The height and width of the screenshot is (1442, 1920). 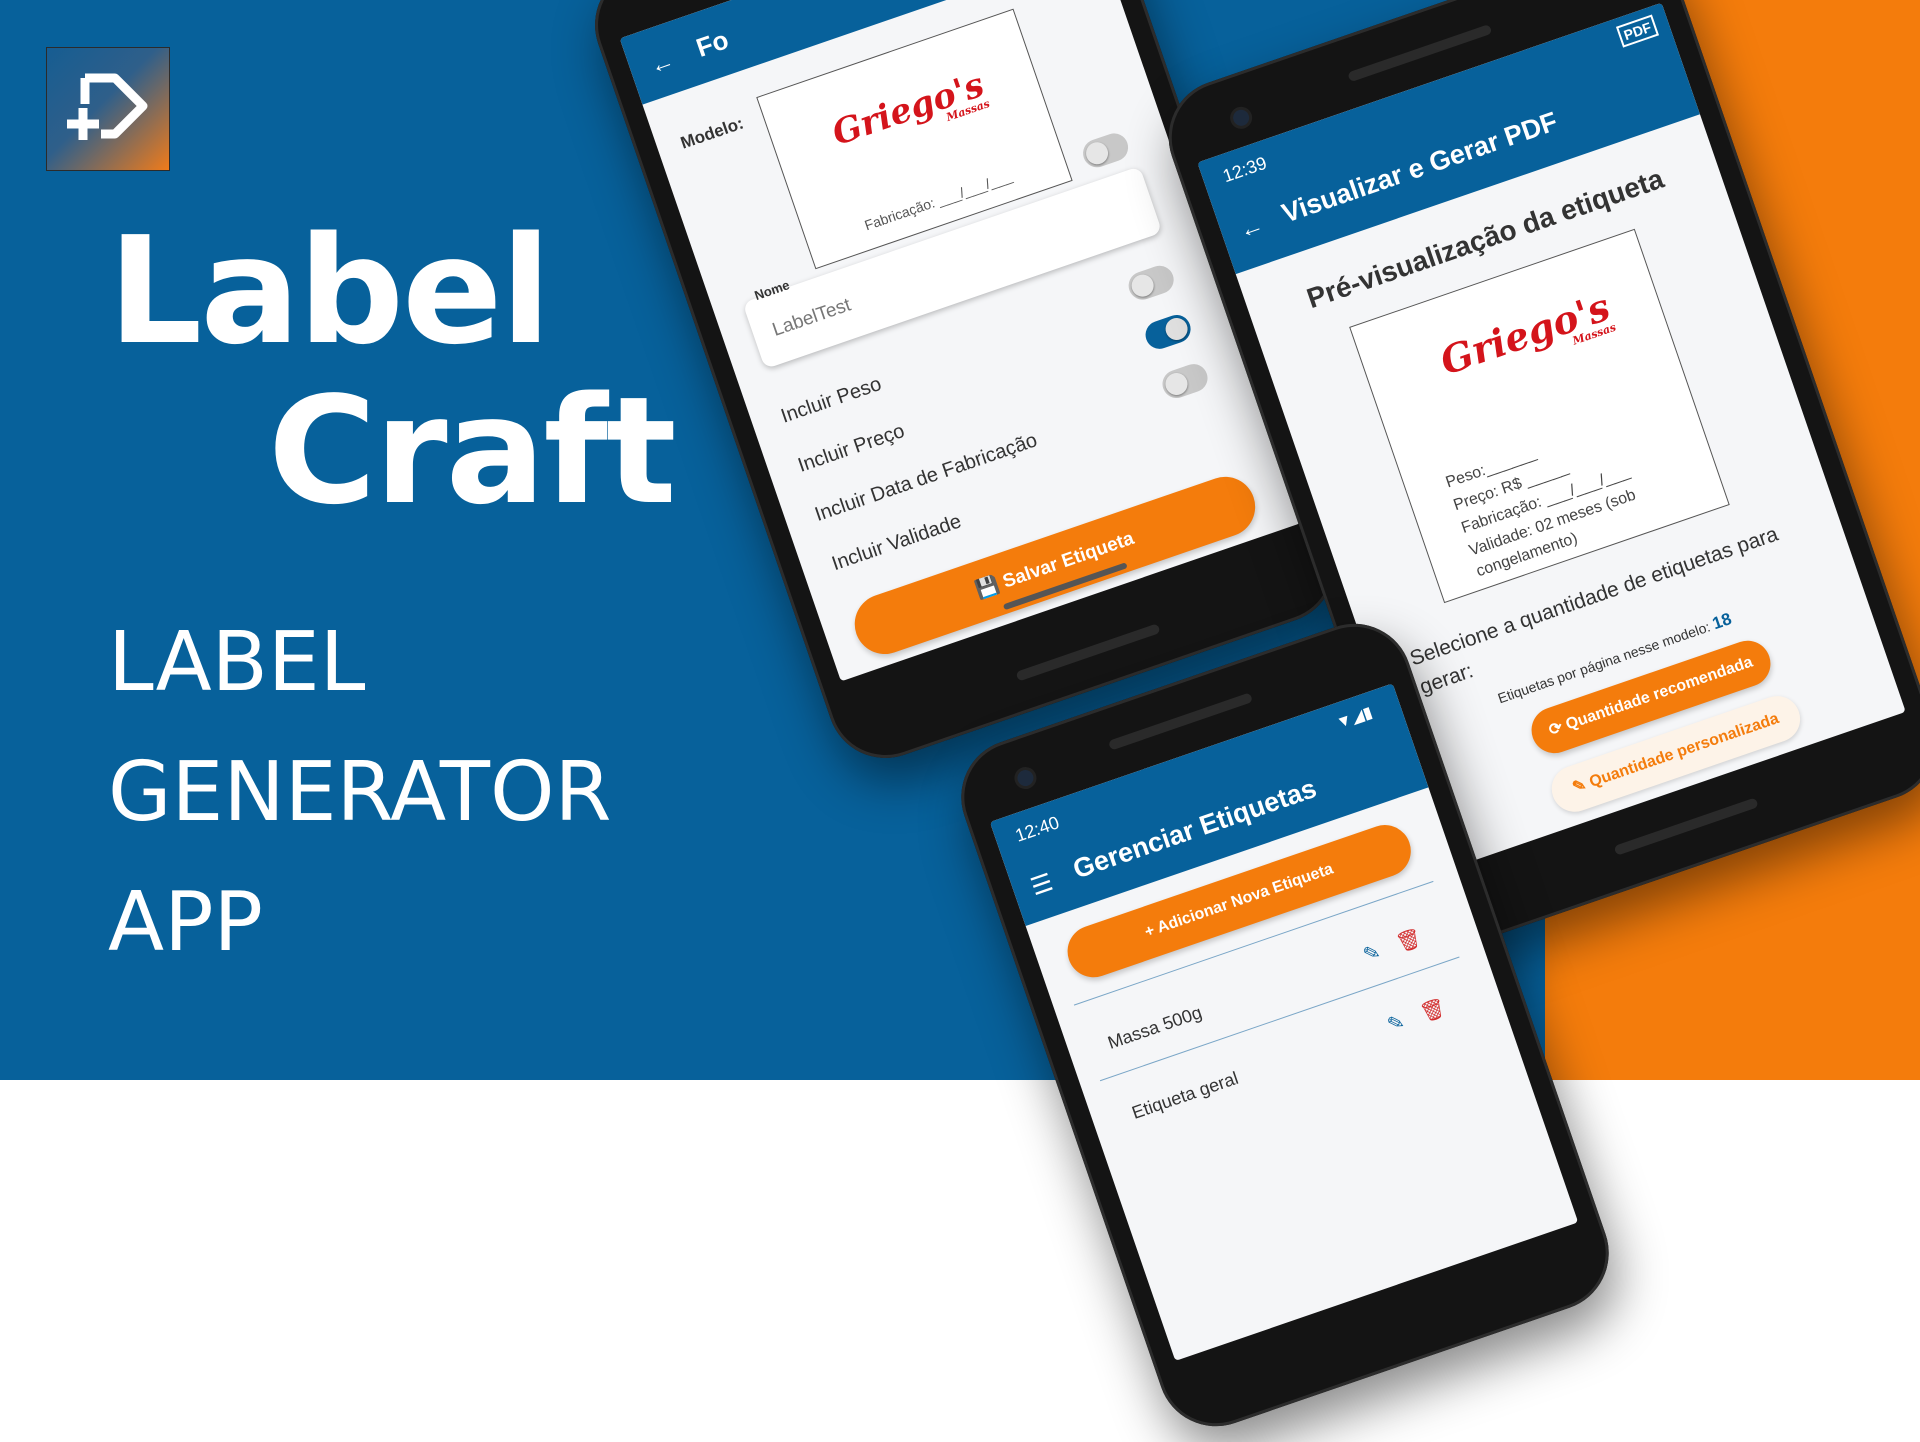 What do you see at coordinates (772, 290) in the screenshot?
I see `name-field-label: Nome` at bounding box center [772, 290].